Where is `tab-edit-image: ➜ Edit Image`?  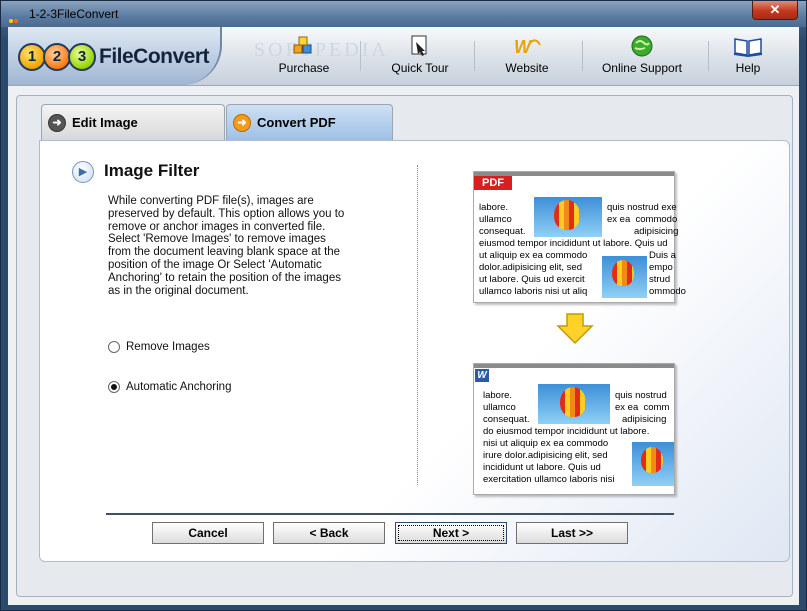
tab-edit-image: ➜ Edit Image is located at coordinates (133, 122).